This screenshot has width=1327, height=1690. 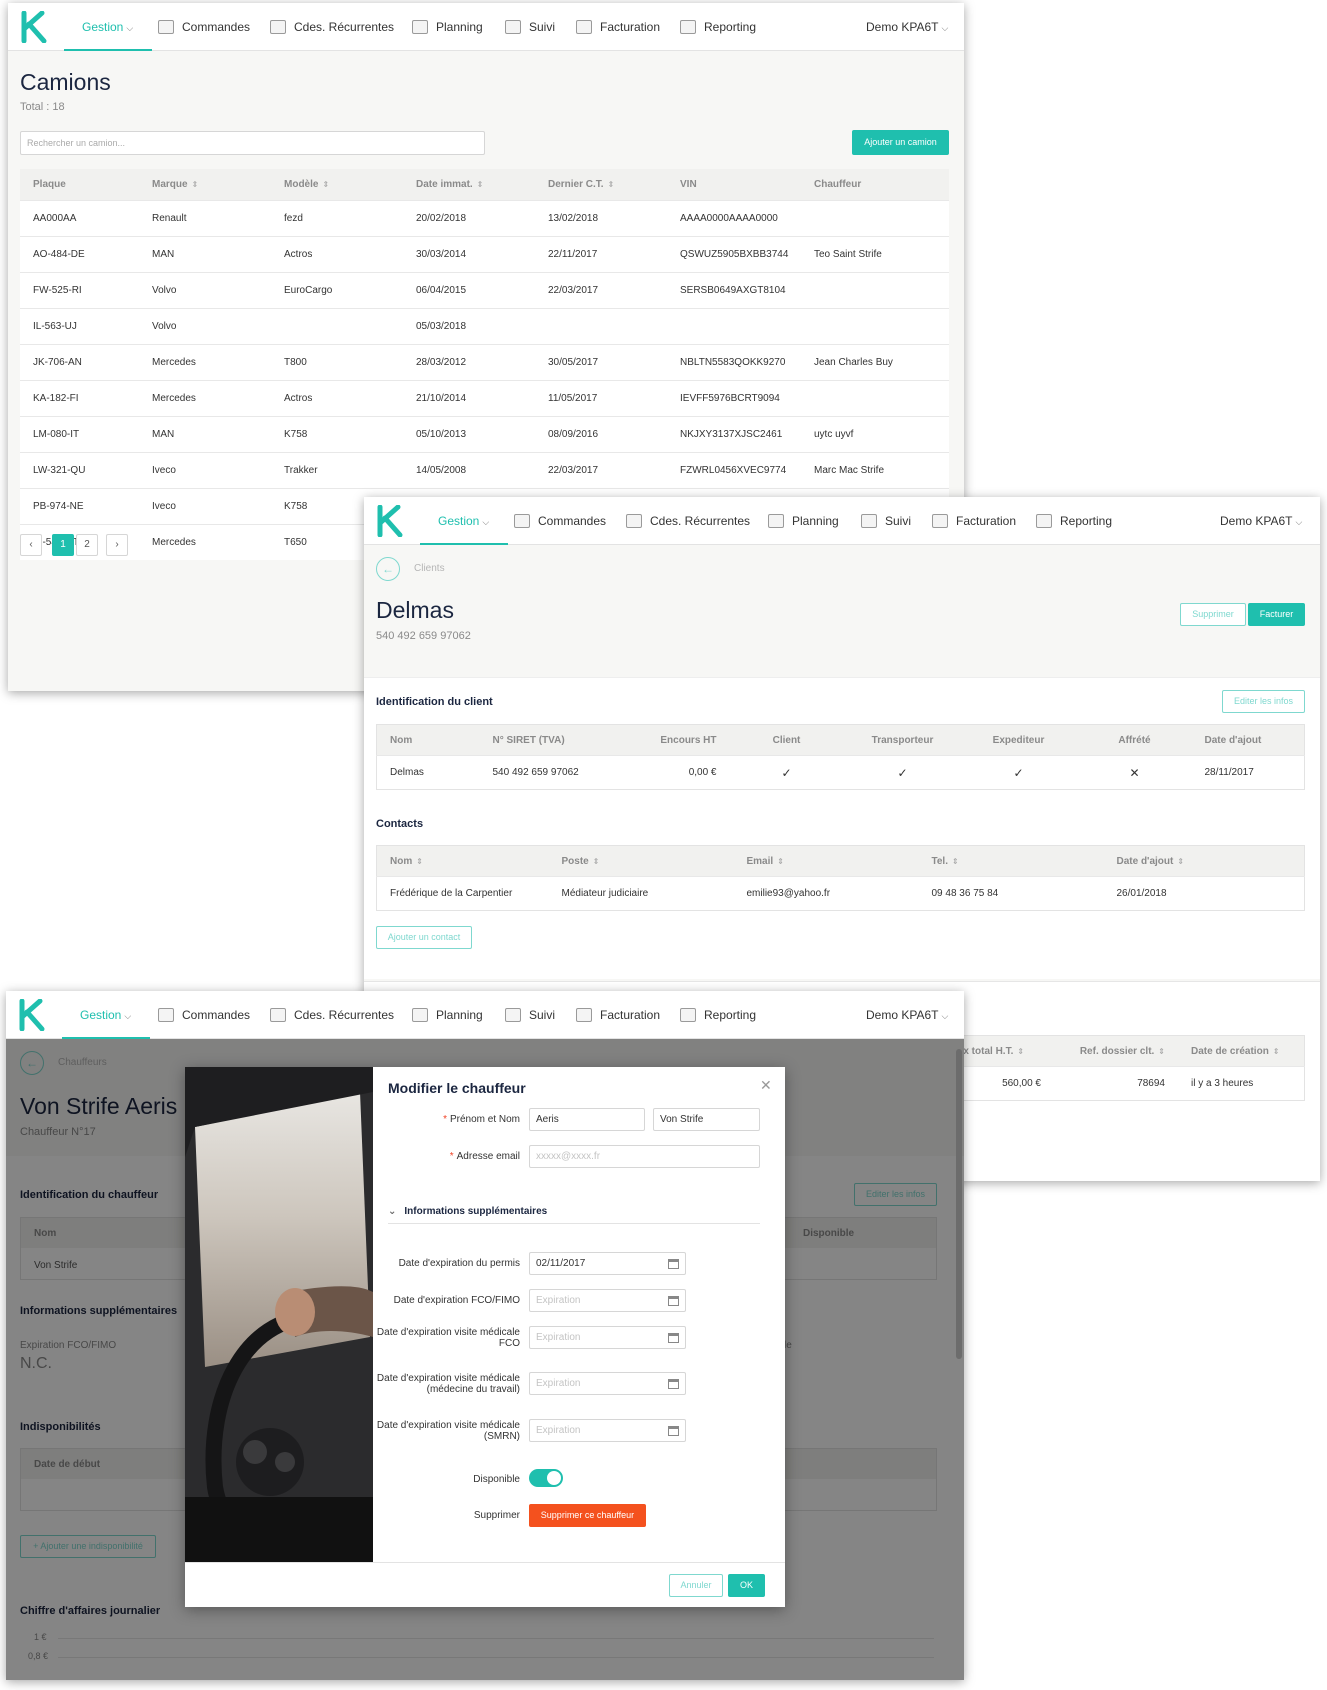 I want to click on last-name-input: Von Strife, so click(x=706, y=1119).